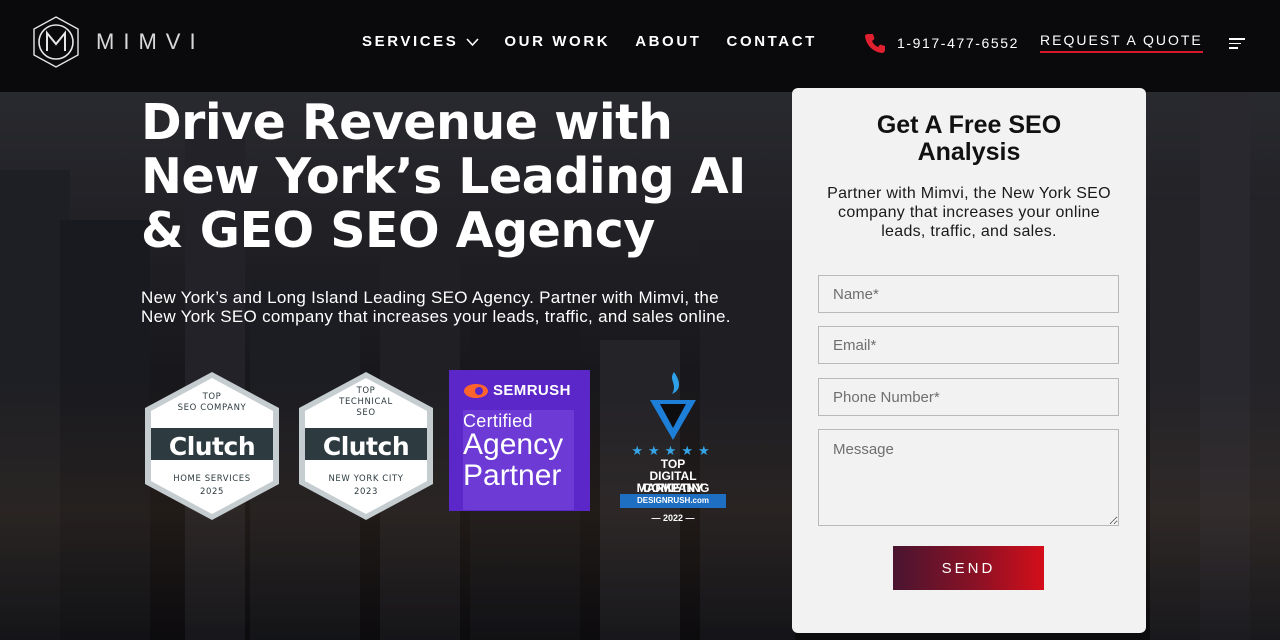 The width and height of the screenshot is (1280, 640). What do you see at coordinates (513, 444) in the screenshot?
I see `semrush-agency-text: Agency` at bounding box center [513, 444].